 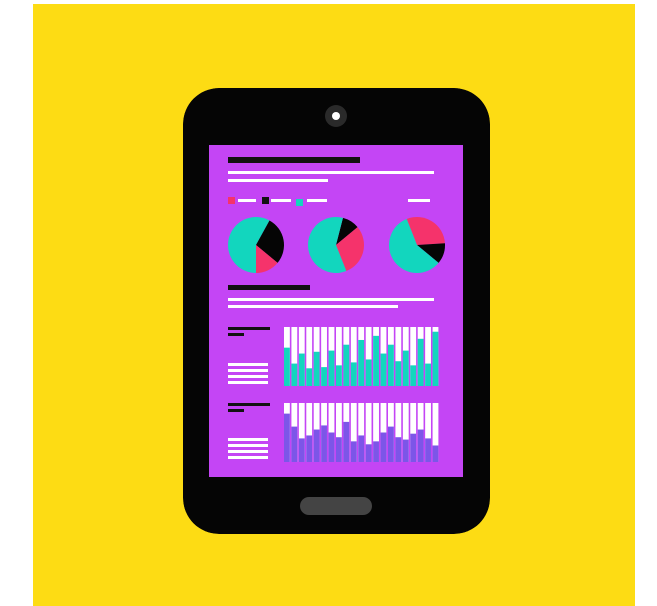 What do you see at coordinates (317, 200) in the screenshot?
I see `legend-line-teal` at bounding box center [317, 200].